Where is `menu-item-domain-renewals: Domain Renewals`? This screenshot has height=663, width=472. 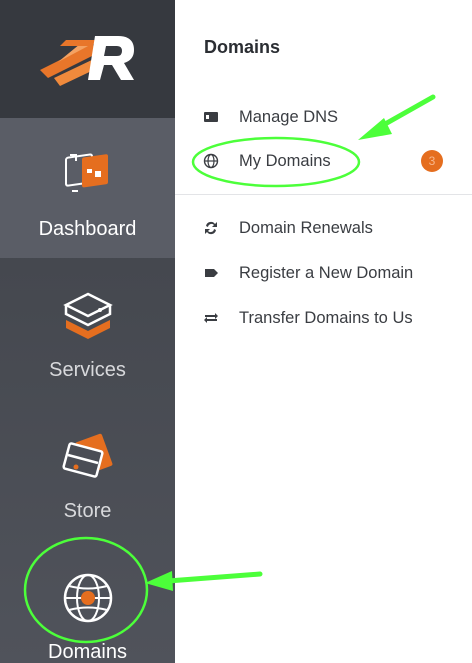
menu-item-domain-renewals: Domain Renewals is located at coordinates (327, 228).